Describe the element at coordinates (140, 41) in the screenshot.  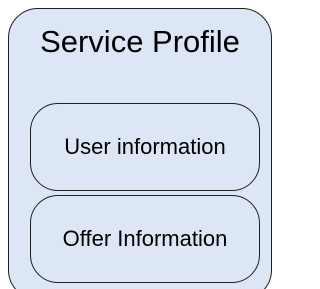
I see `service-profile-title: Service Profile` at that location.